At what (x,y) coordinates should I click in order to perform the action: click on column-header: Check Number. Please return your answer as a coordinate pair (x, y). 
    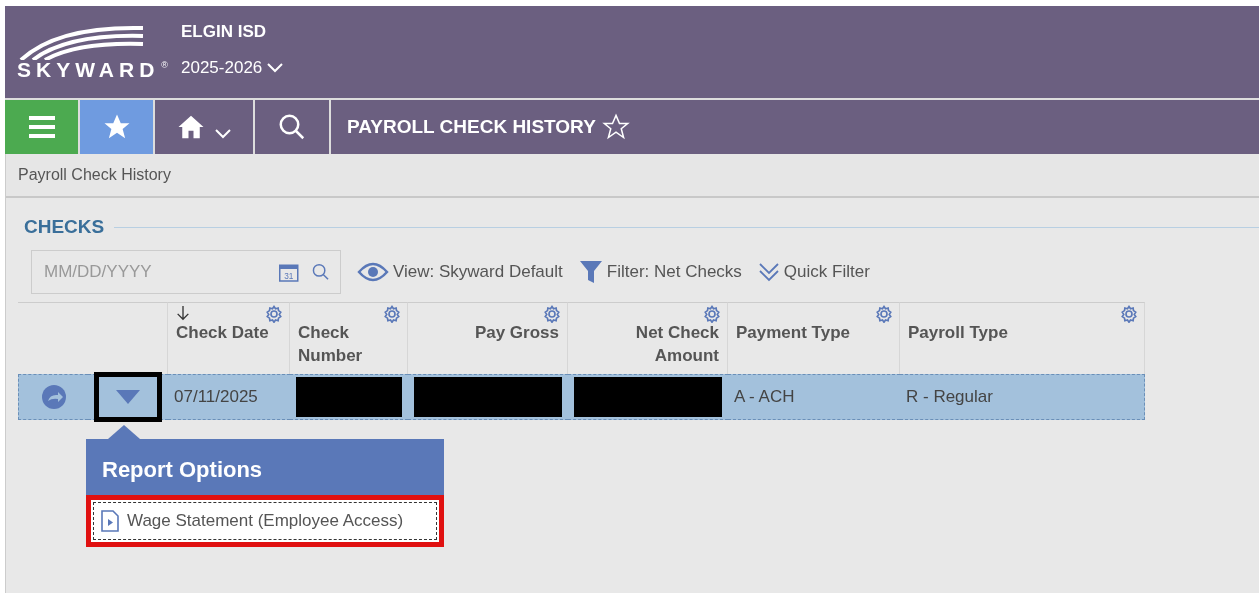
    Looking at the image, I should click on (350, 336).